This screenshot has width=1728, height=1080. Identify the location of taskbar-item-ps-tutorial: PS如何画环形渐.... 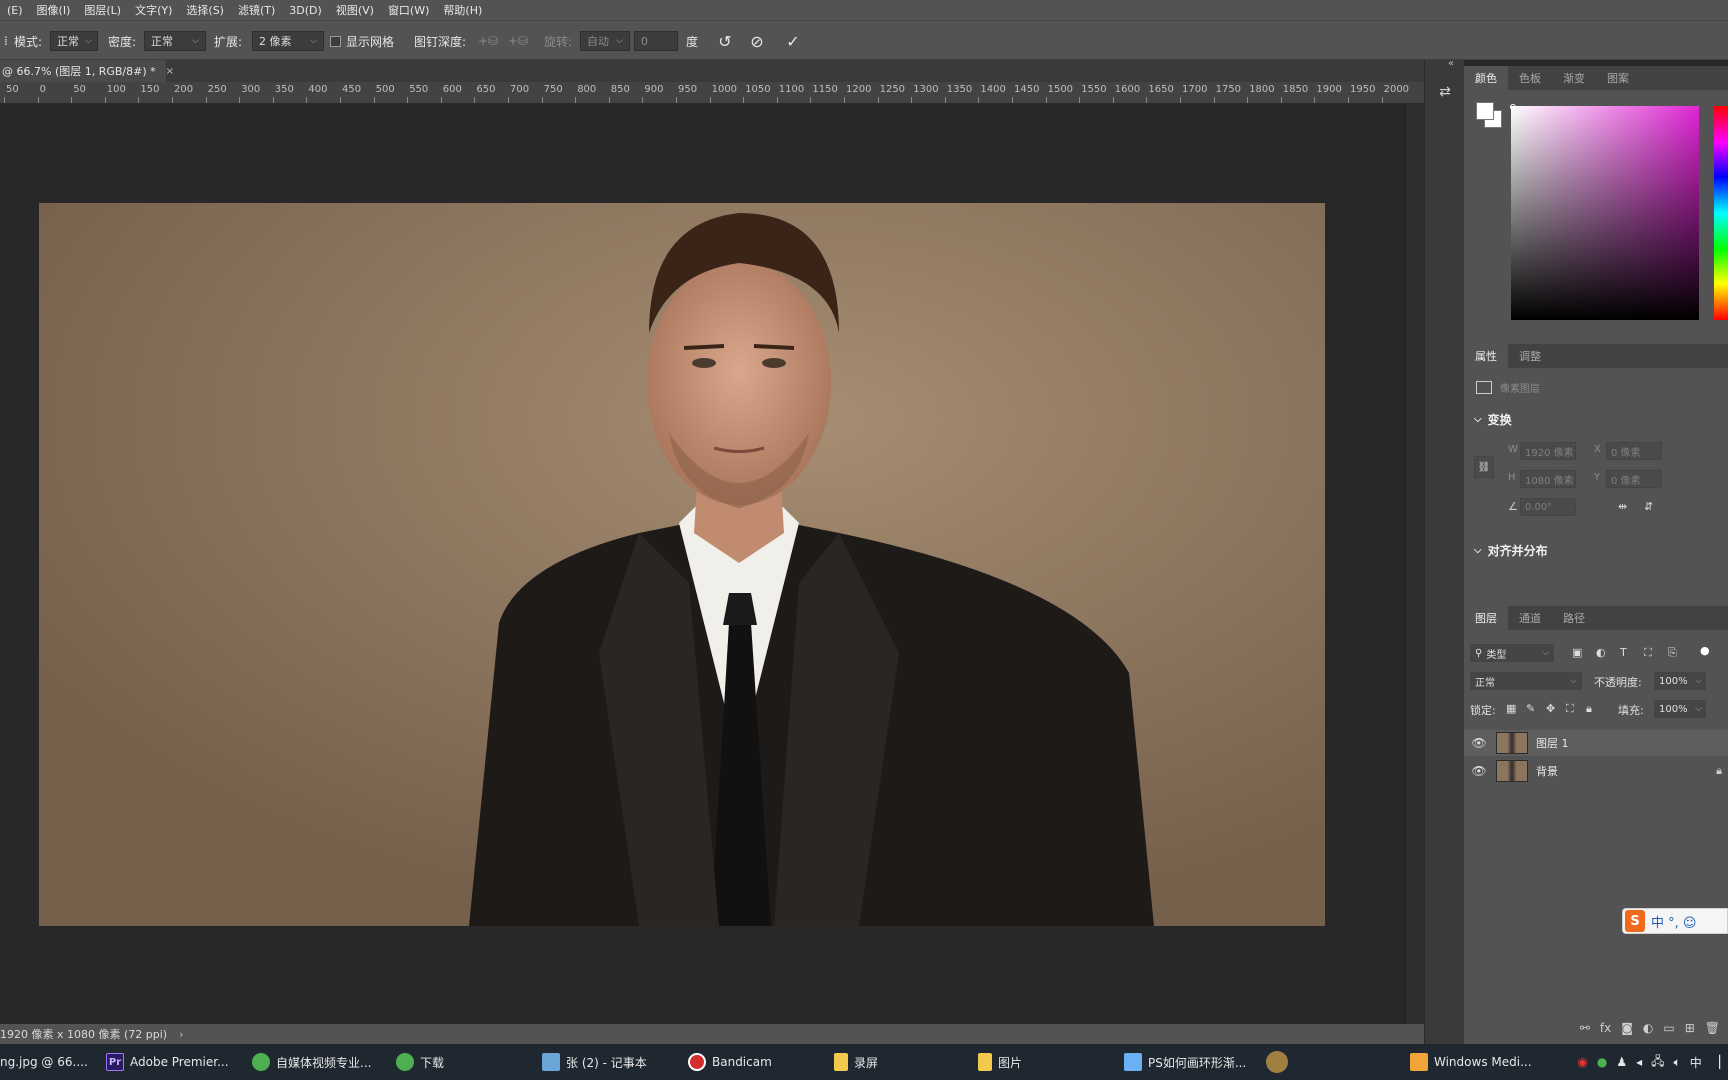
(1185, 1062).